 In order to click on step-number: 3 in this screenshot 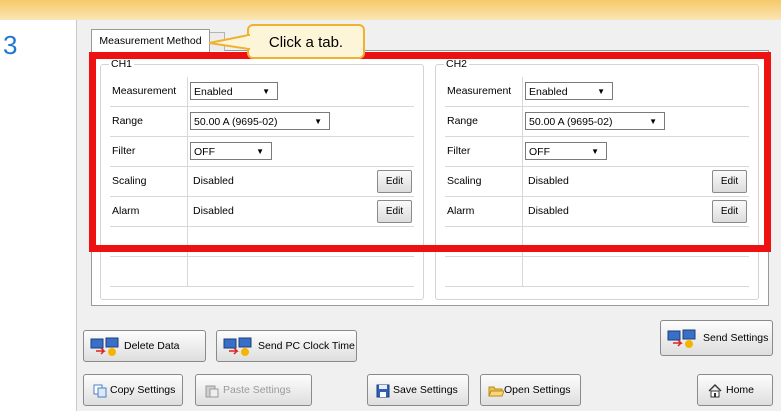, I will do `click(10, 45)`.